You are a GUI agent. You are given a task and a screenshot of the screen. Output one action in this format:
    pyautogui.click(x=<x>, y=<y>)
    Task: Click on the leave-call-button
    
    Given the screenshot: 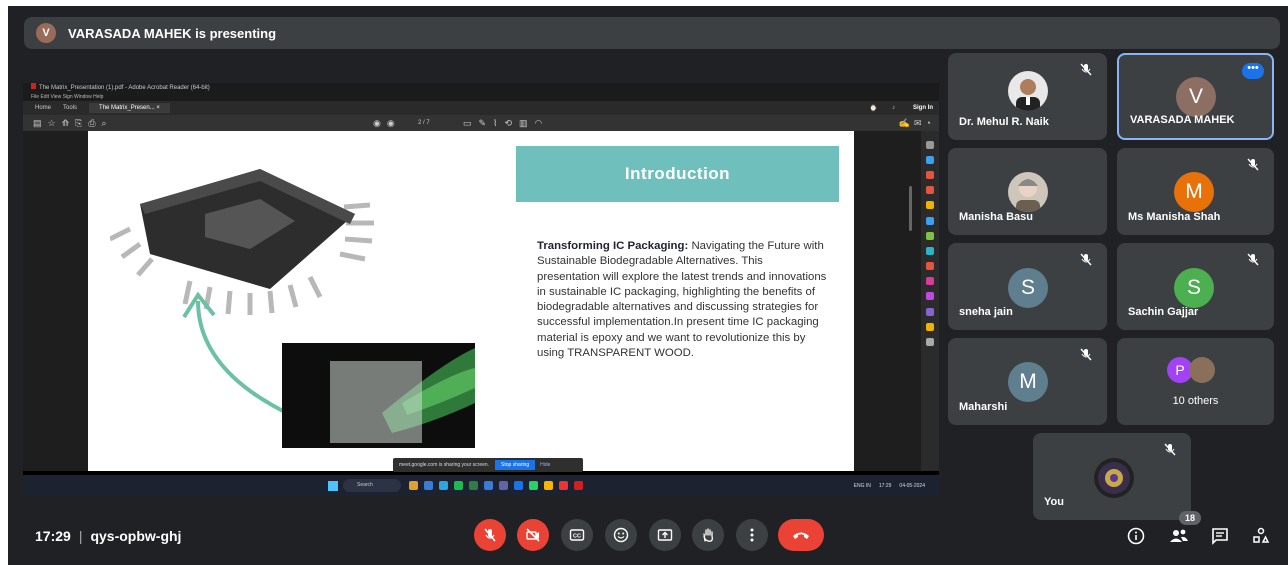 What is the action you would take?
    pyautogui.click(x=801, y=535)
    